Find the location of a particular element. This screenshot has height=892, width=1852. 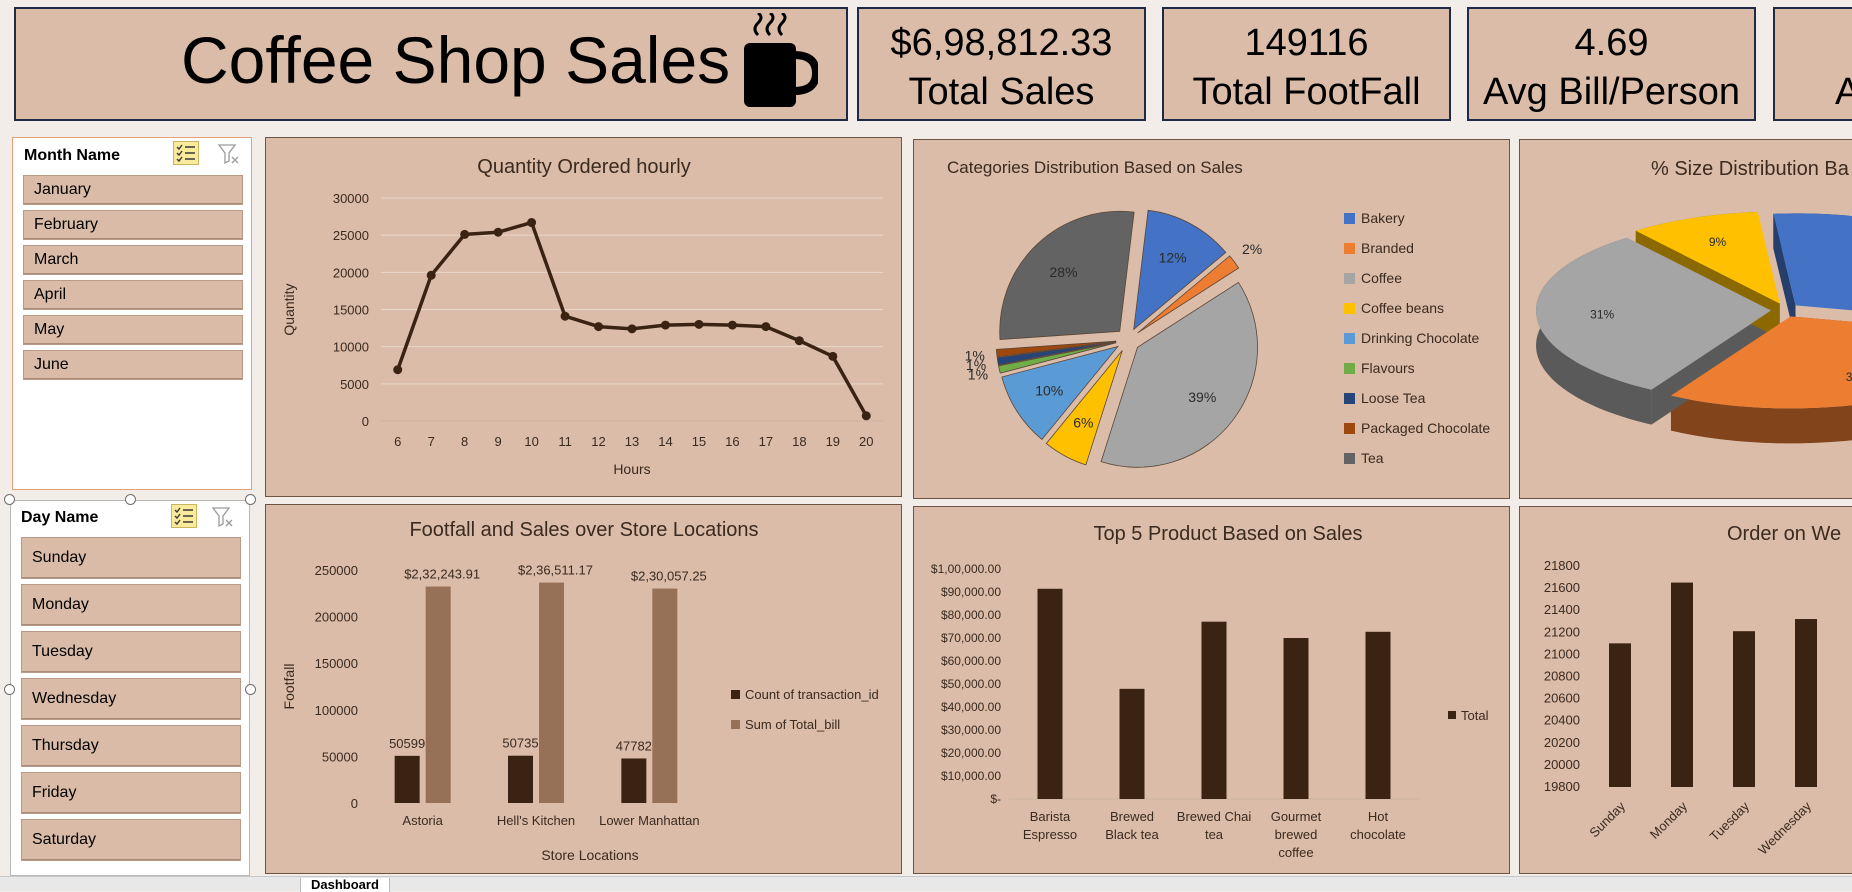

x-tick-label: 12 is located at coordinates (598, 441).